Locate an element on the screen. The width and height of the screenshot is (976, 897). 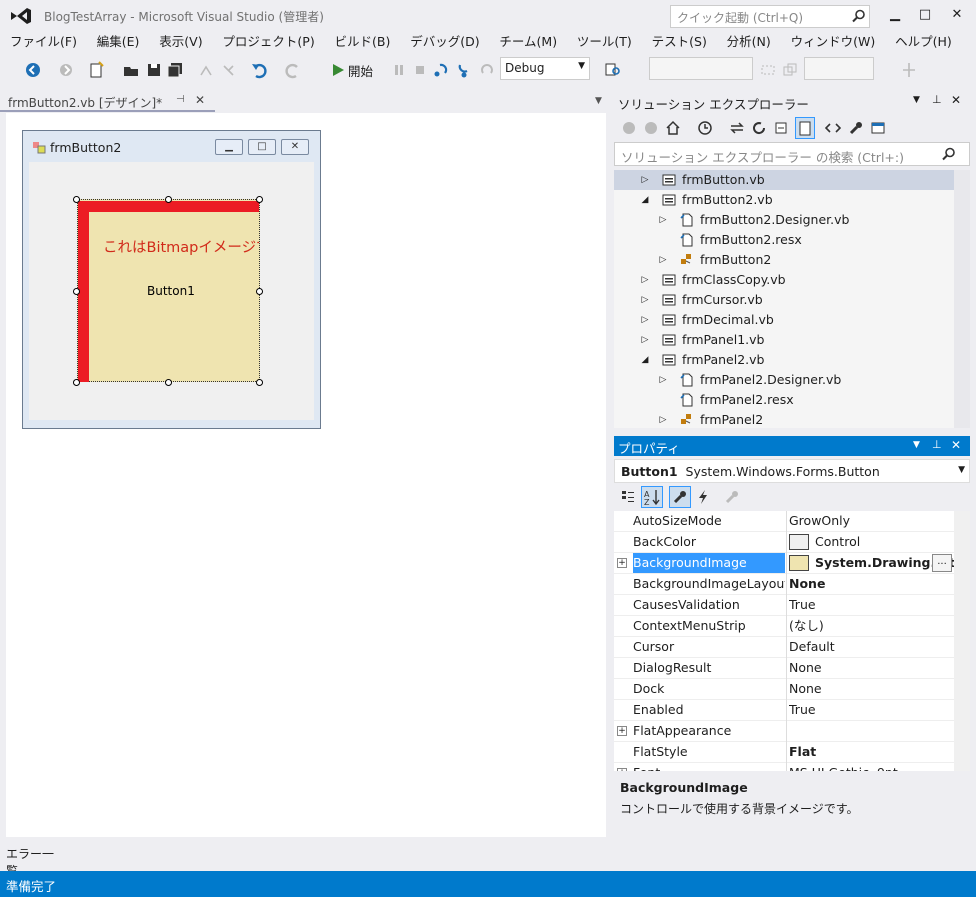
resize-handle-e is located at coordinates (259, 291).